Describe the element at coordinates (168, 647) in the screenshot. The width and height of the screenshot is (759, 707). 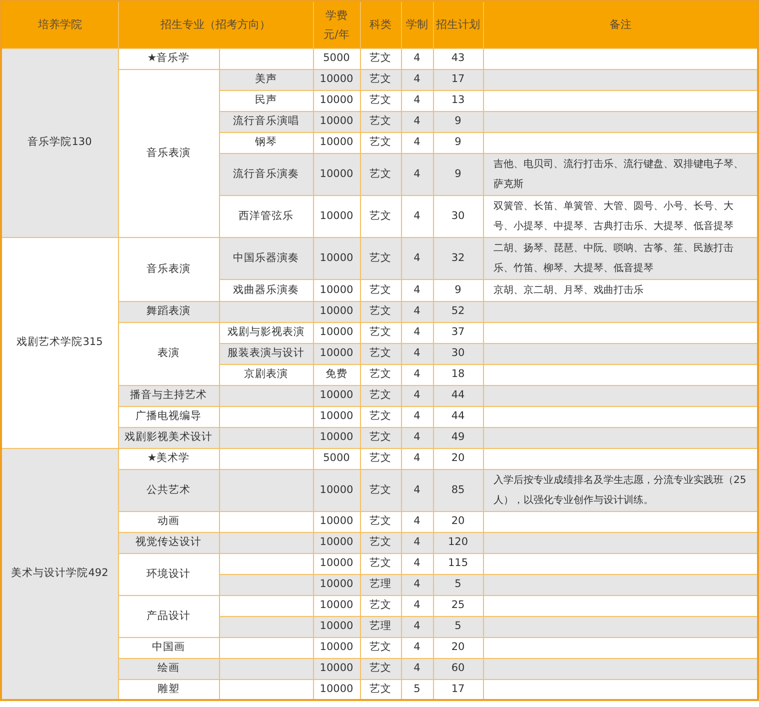
I see `major-cell: 中国画` at that location.